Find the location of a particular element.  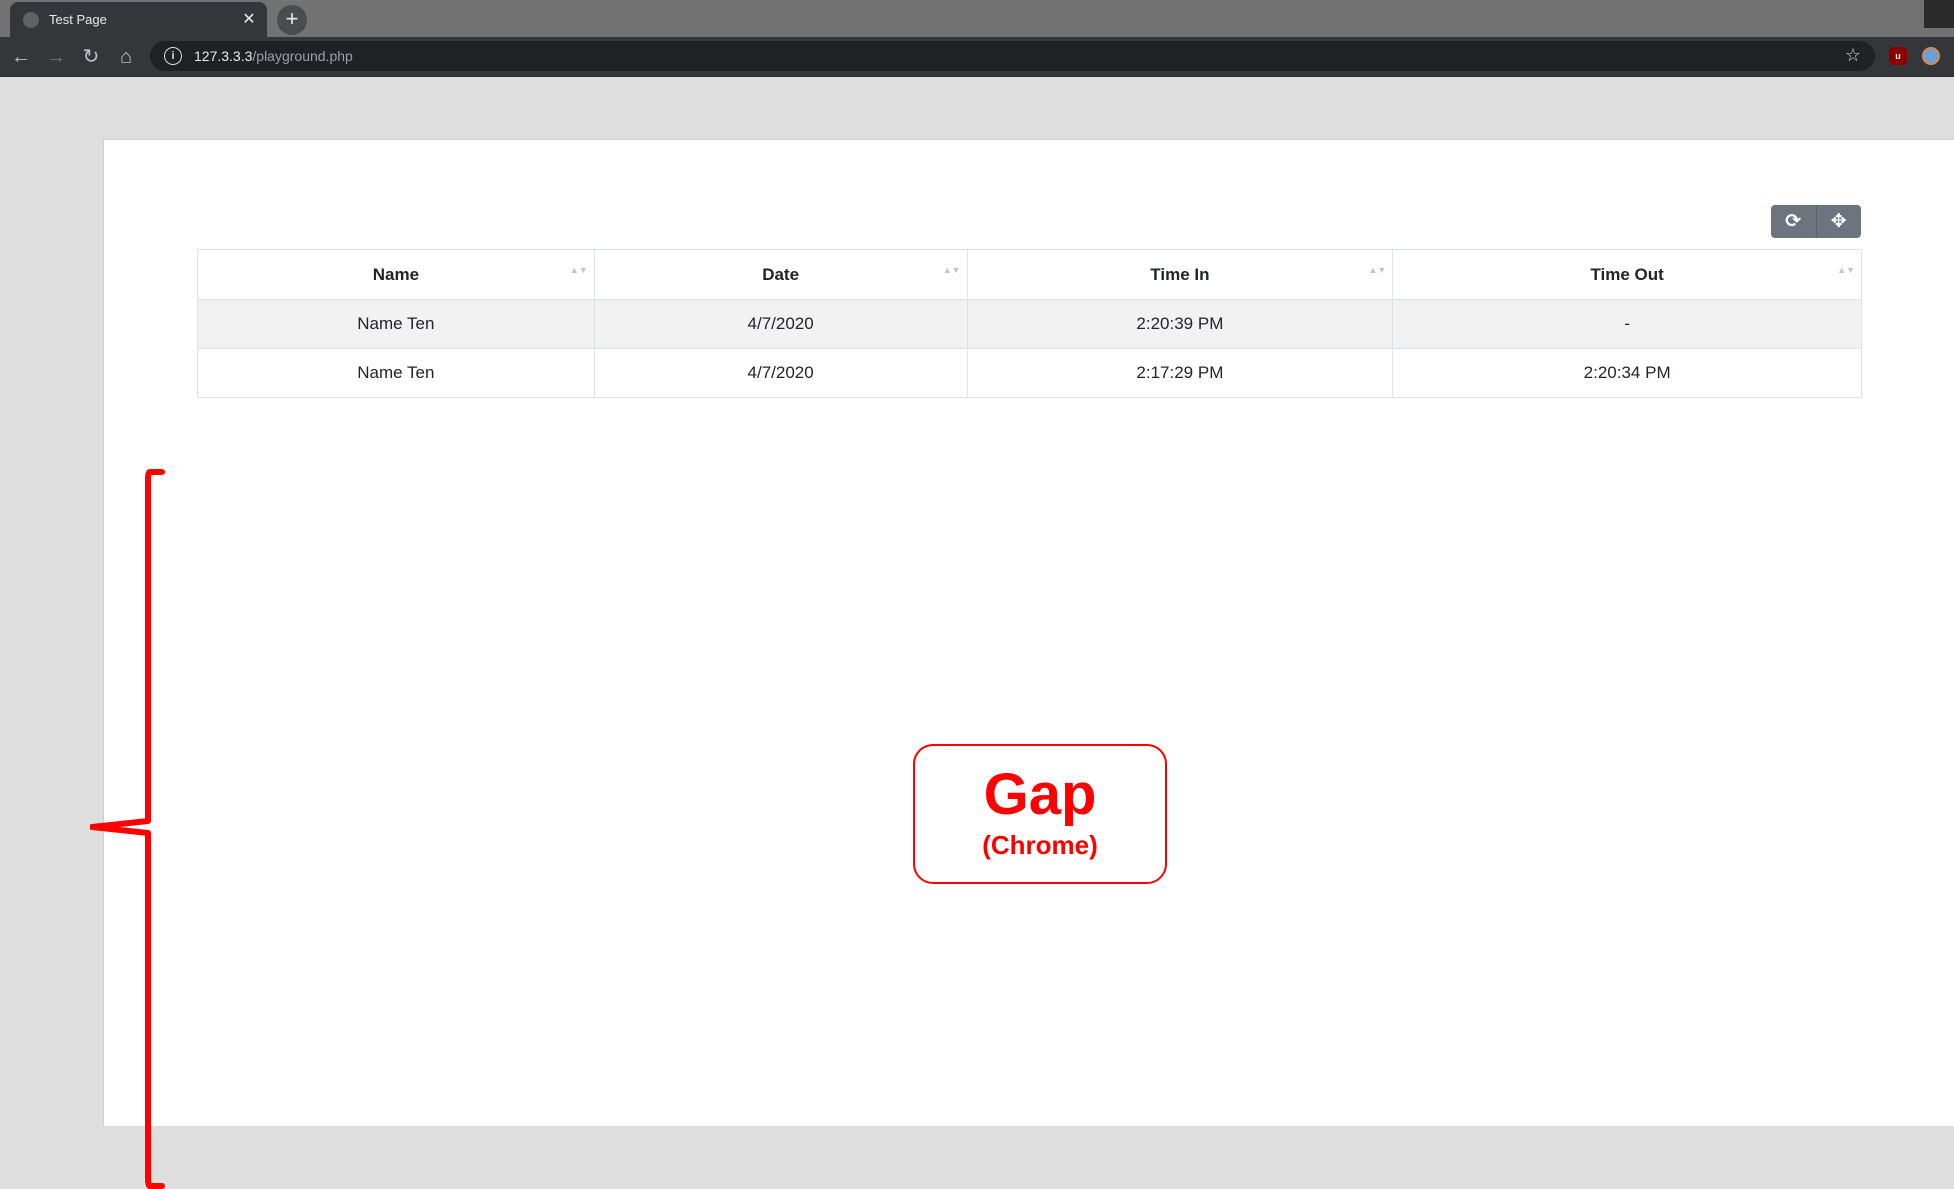

forward-arrow-icon: → is located at coordinates (56, 57).